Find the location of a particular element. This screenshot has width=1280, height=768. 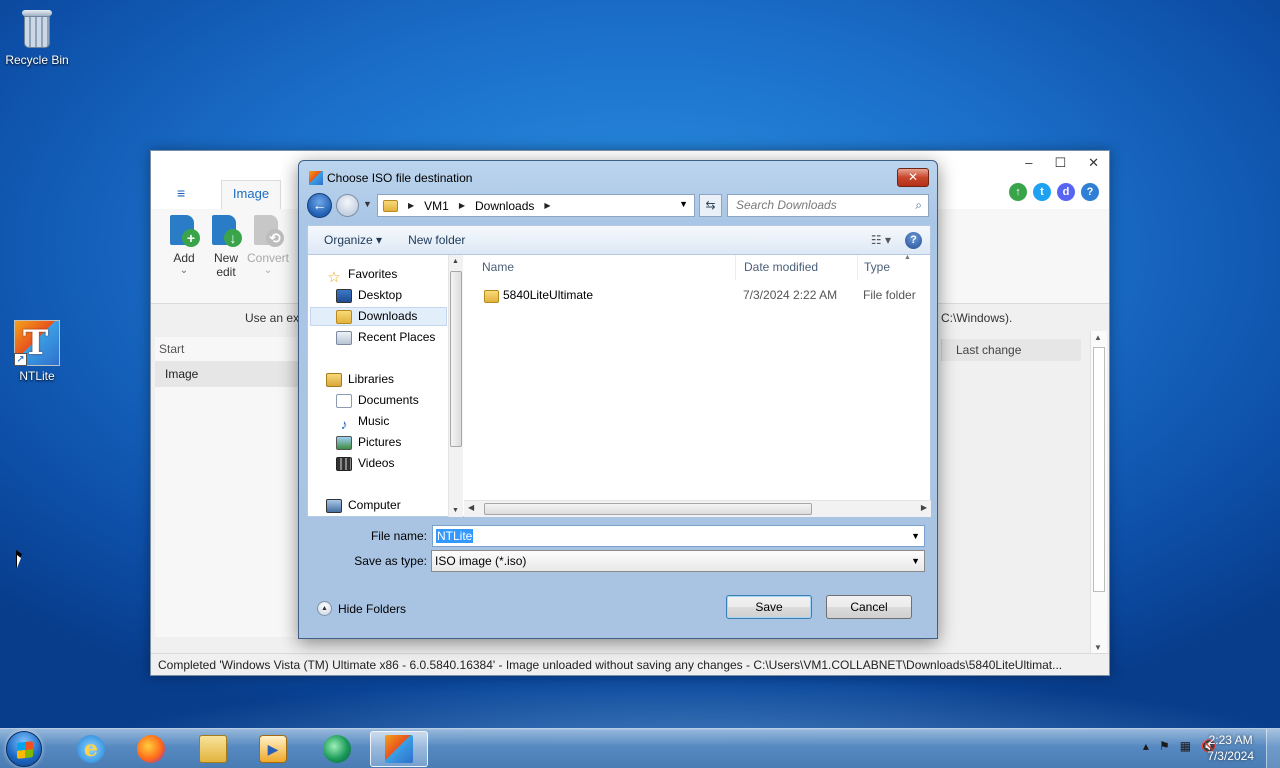

downloads-folder-icon is located at coordinates (344, 316).